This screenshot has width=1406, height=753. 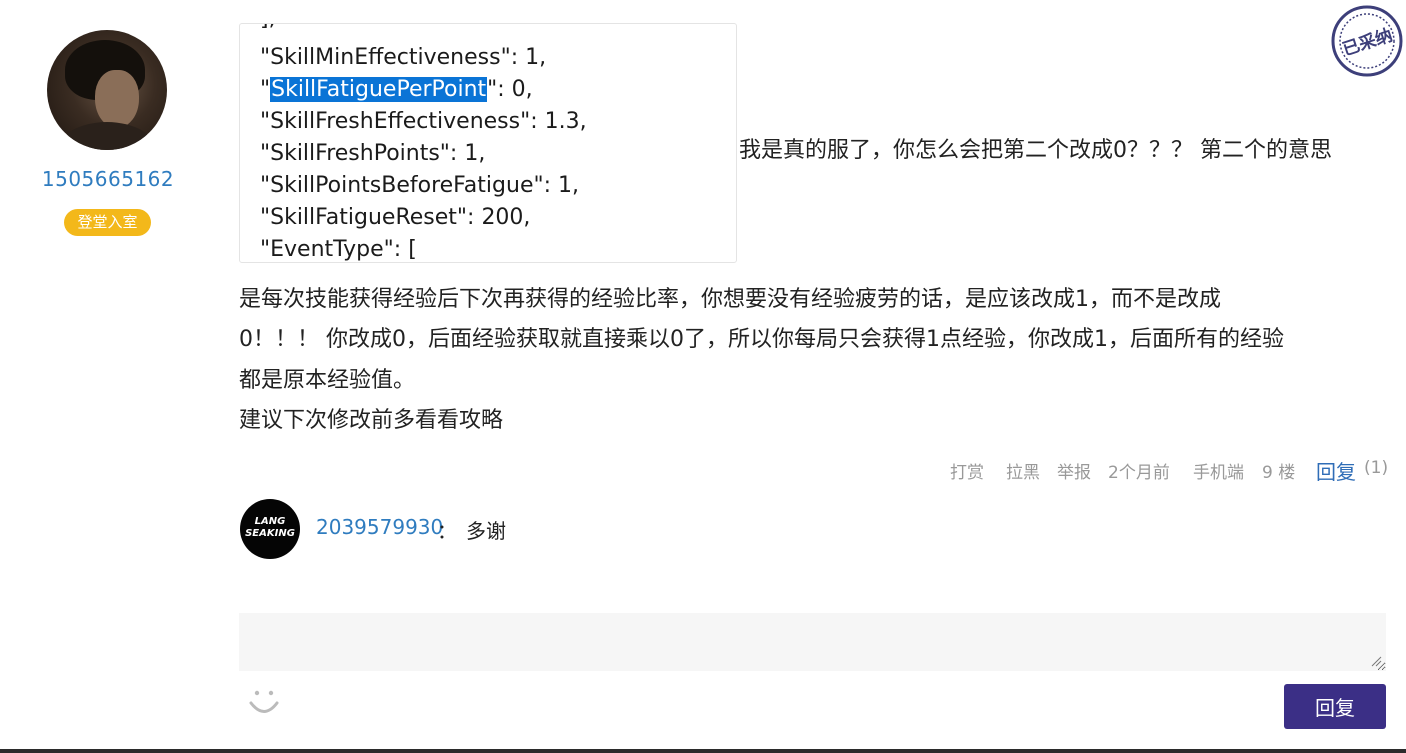 I want to click on author-username: 1505665162, so click(x=108, y=179).